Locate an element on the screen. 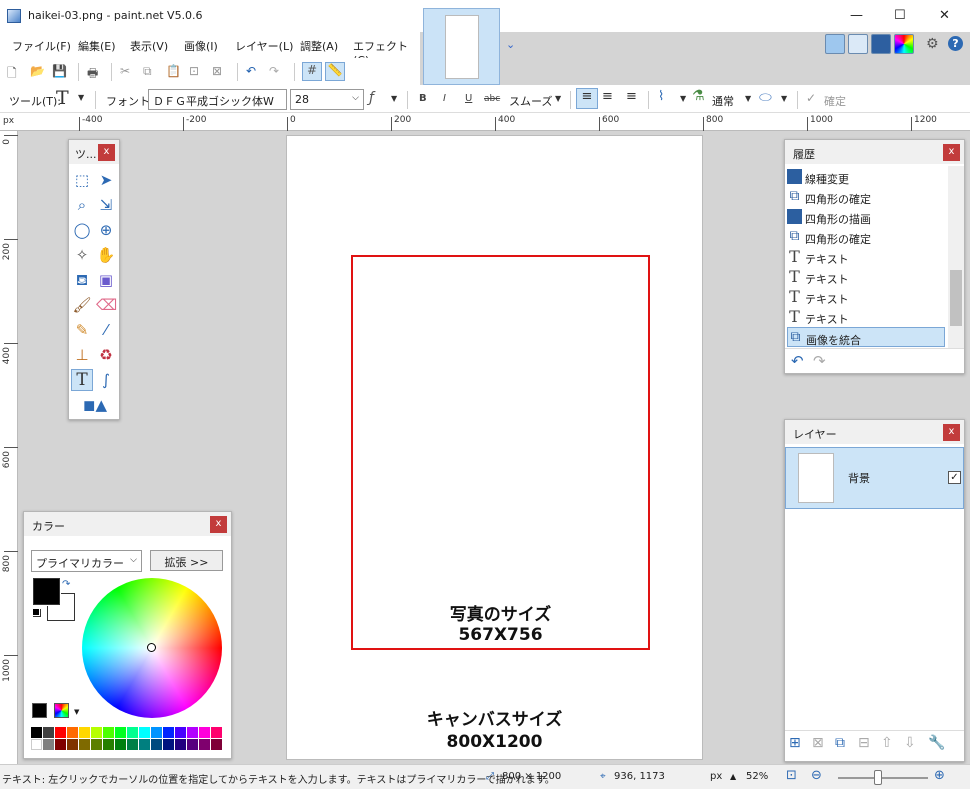 The width and height of the screenshot is (970, 789). blend-mode-chevron-icon: ▼ is located at coordinates (748, 98).